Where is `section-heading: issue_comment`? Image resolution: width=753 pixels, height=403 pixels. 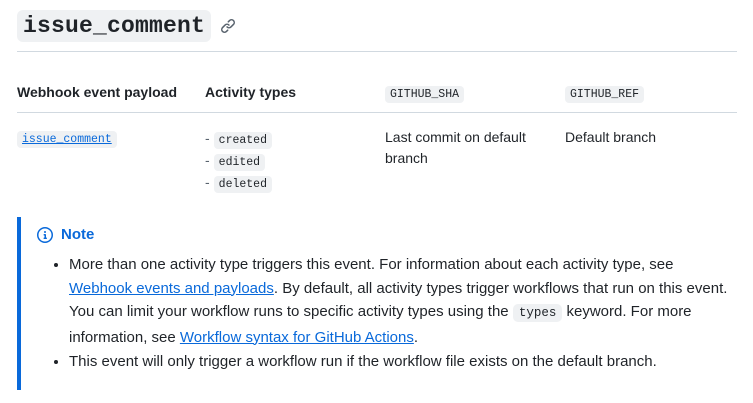
section-heading: issue_comment is located at coordinates (126, 26).